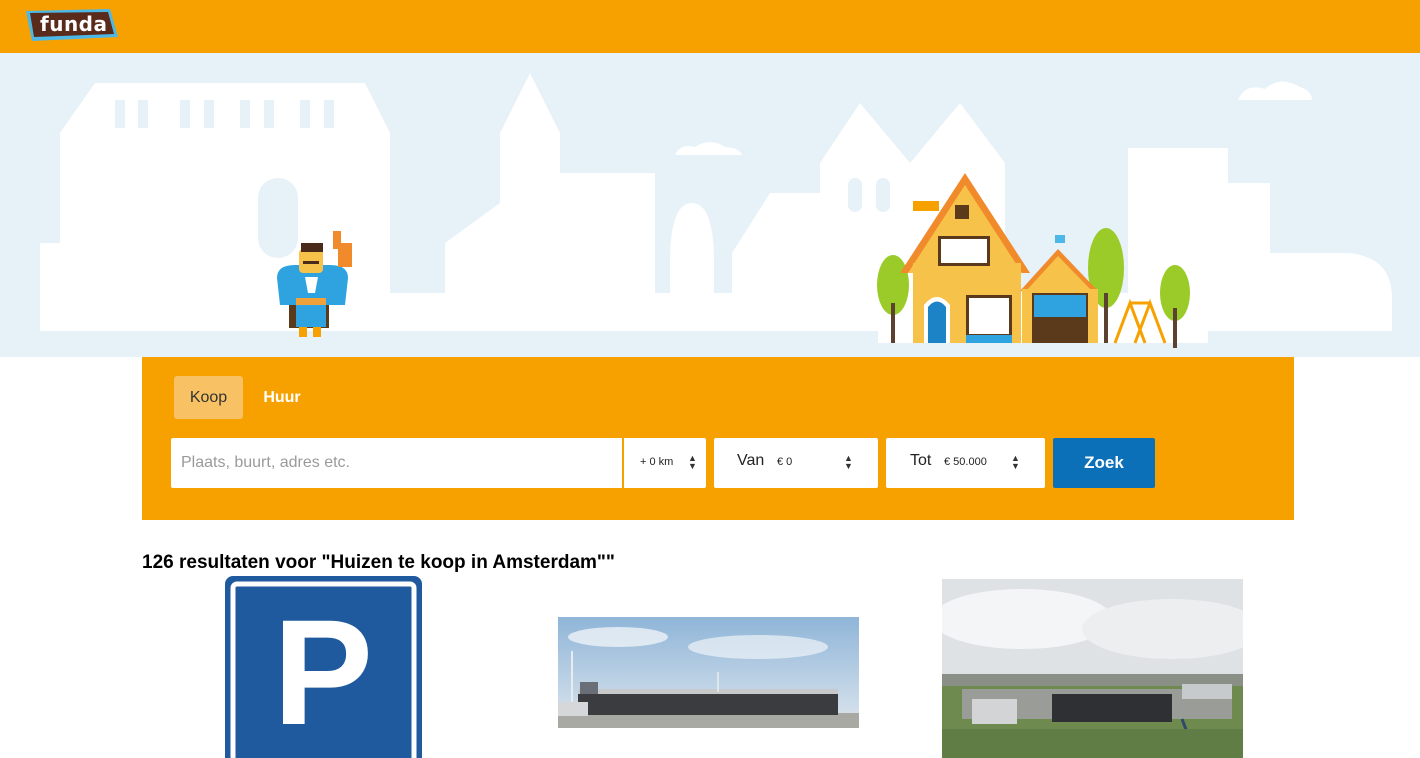 The width and height of the screenshot is (1420, 758). Describe the element at coordinates (657, 462) in the screenshot. I see `radius-value: + 0 km` at that location.